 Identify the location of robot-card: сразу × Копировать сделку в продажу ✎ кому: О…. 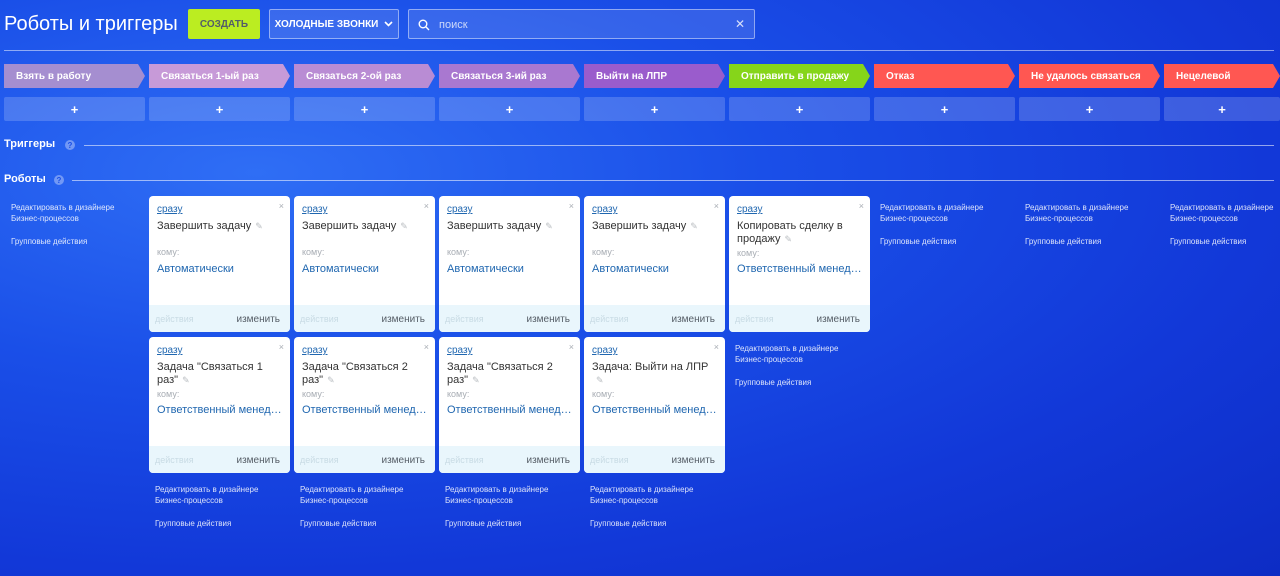
(799, 264).